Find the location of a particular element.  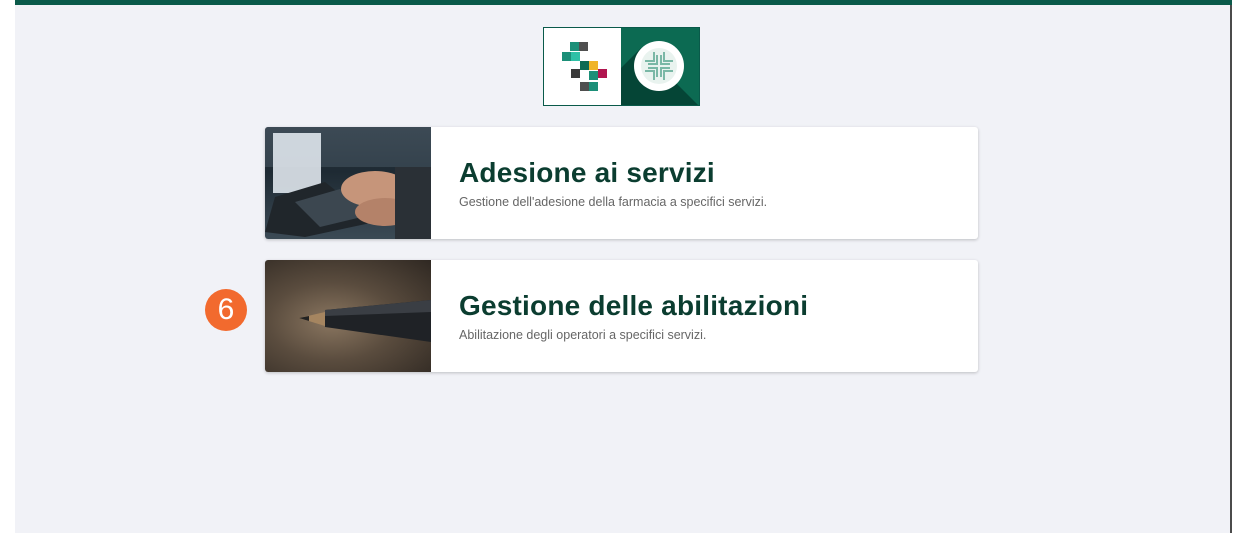

laptop-typing-image is located at coordinates (348, 183).